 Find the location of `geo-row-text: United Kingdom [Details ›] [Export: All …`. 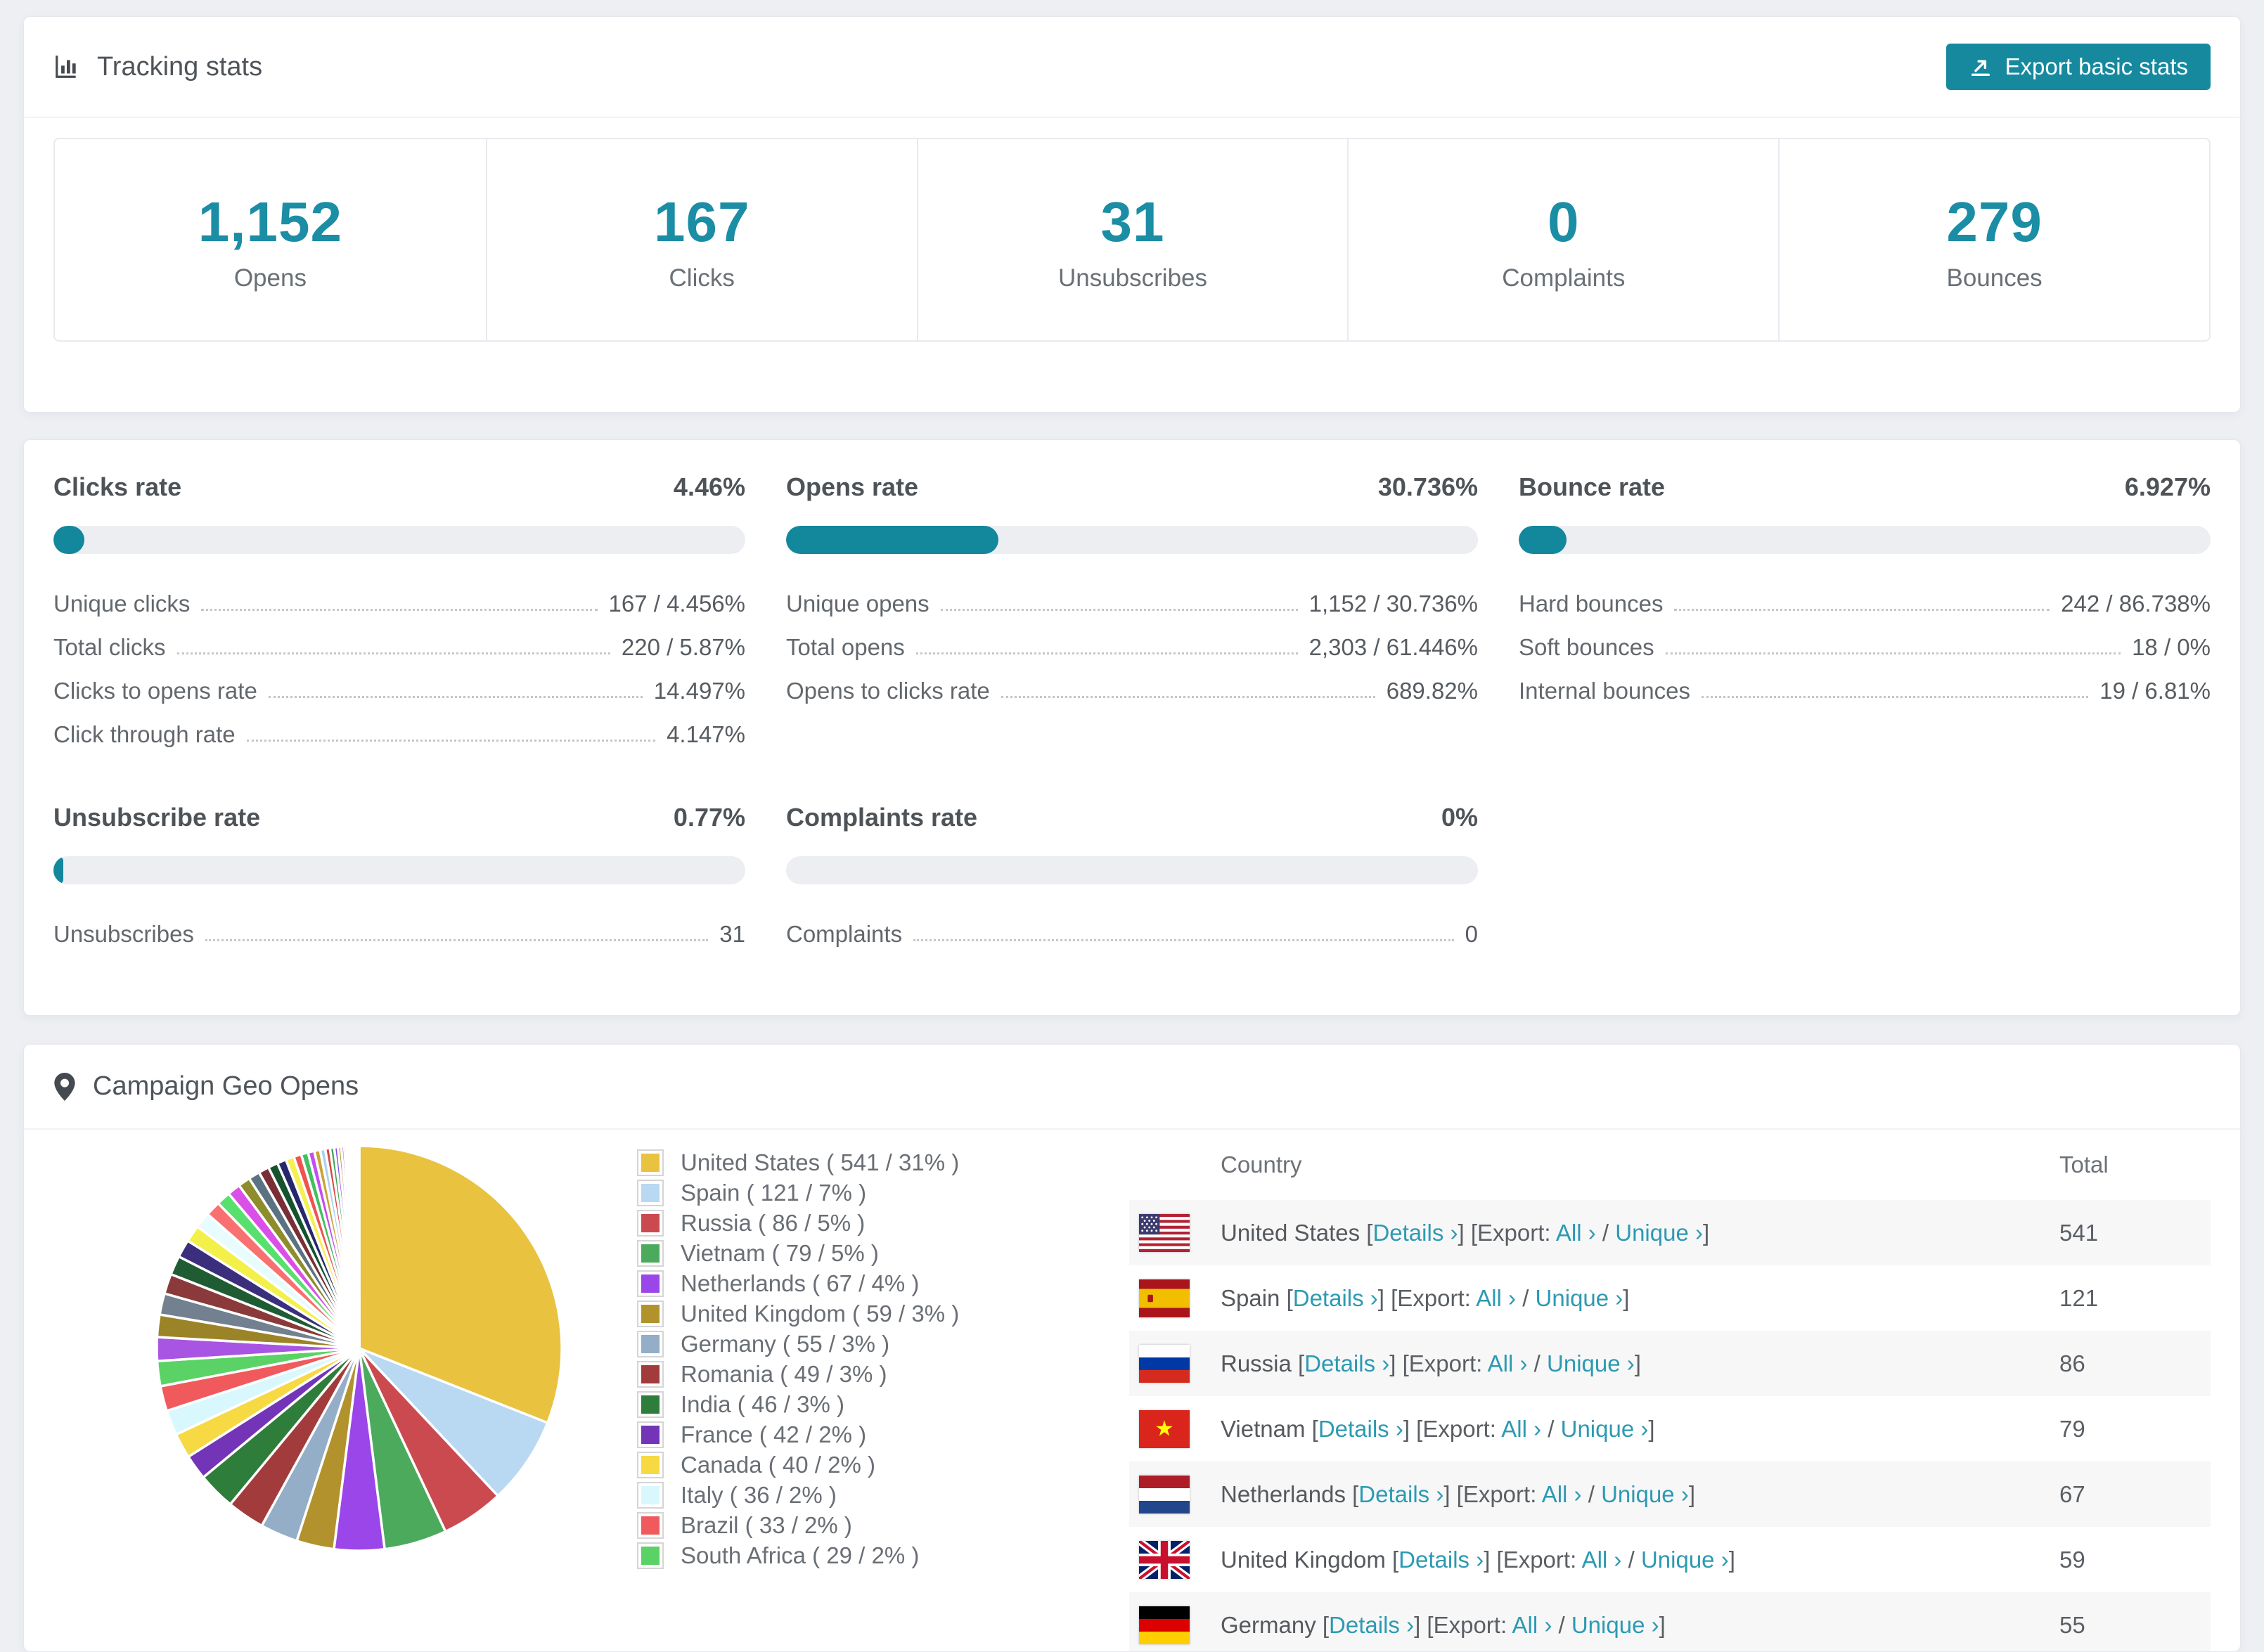

geo-row-text: United Kingdom [Details ›] [Export: All … is located at coordinates (1640, 1560).